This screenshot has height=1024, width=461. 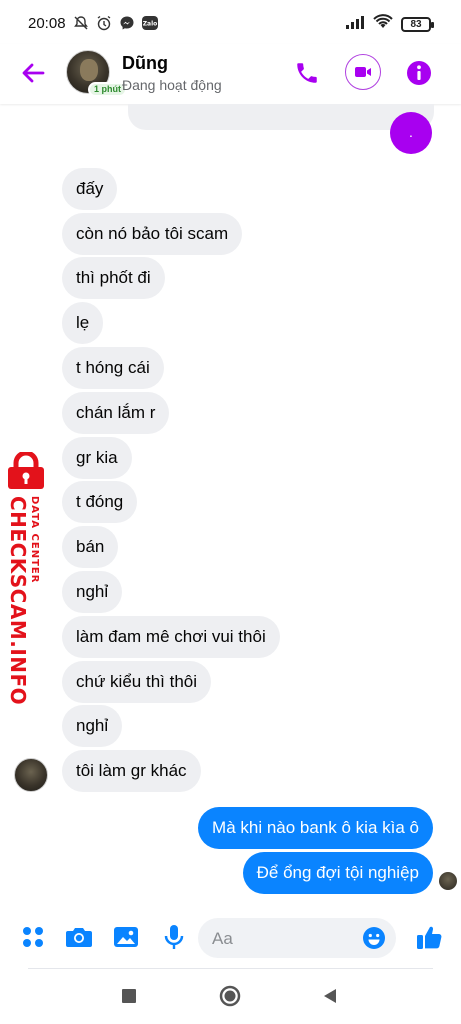 I want to click on video-camera-icon, so click(x=363, y=72).